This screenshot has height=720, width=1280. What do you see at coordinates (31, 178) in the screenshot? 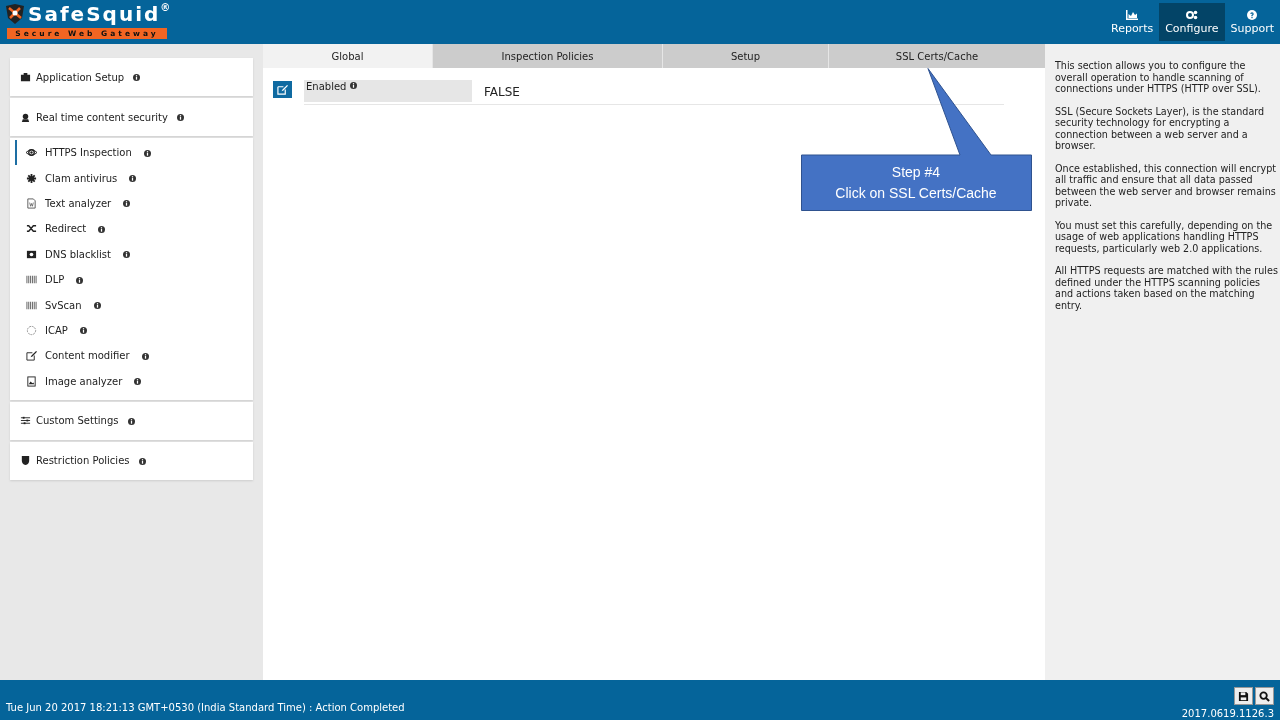
I see `asterisk-icon` at bounding box center [31, 178].